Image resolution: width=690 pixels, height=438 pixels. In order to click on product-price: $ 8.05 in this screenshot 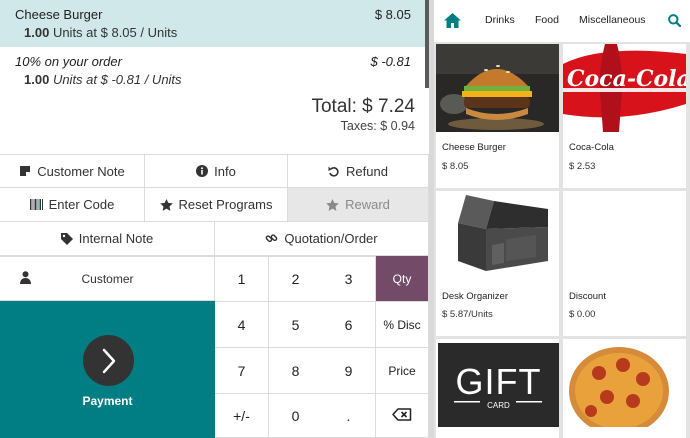, I will do `click(455, 166)`.